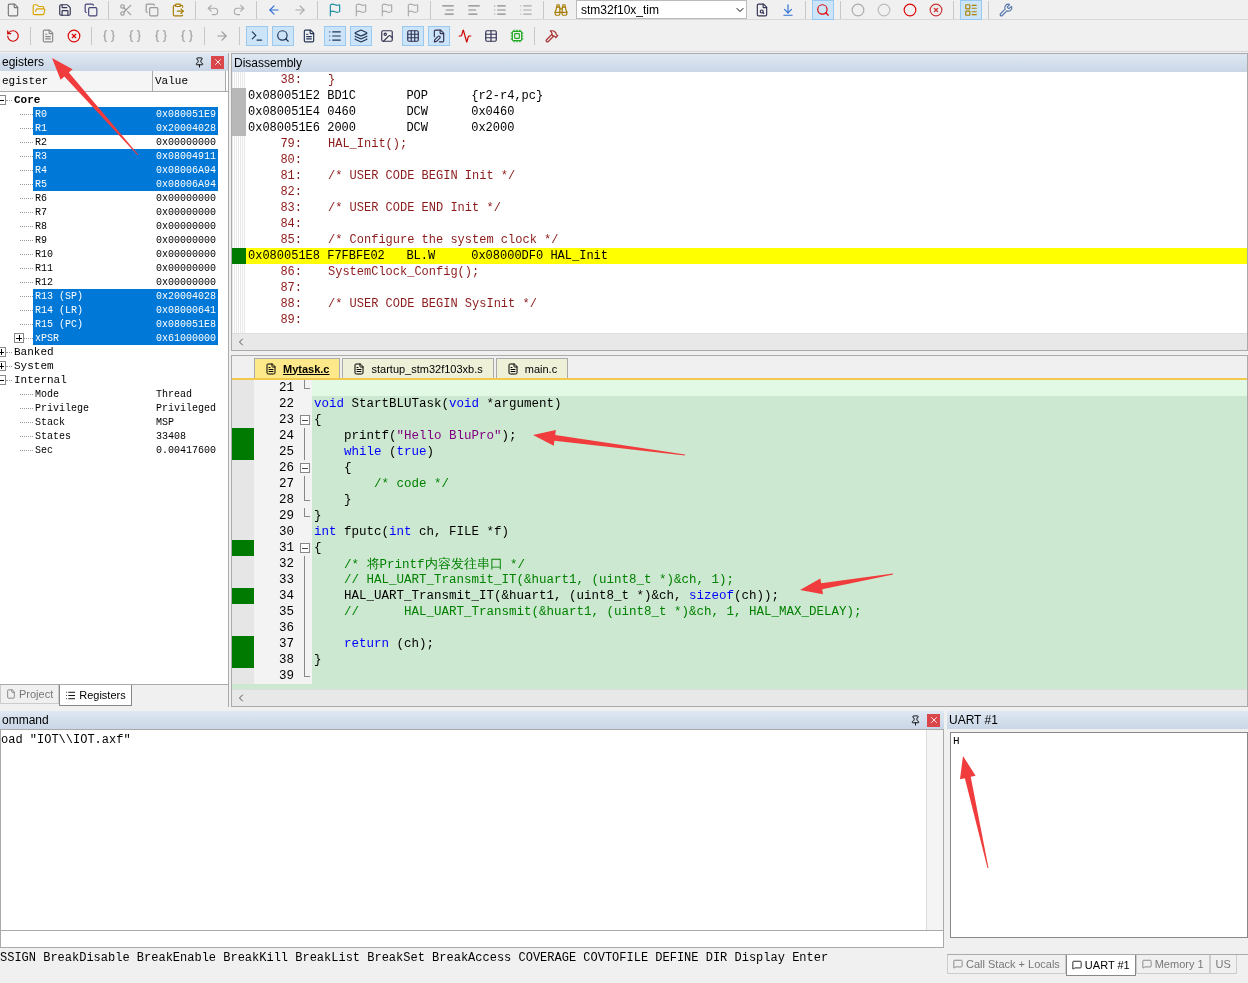 The width and height of the screenshot is (1248, 983). I want to click on registers-button, so click(335, 35).